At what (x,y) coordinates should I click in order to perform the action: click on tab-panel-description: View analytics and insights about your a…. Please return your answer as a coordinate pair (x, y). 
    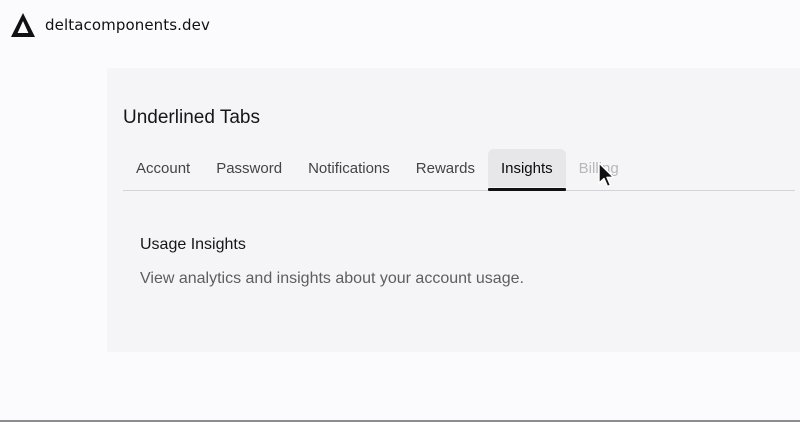
    Looking at the image, I should click on (332, 278).